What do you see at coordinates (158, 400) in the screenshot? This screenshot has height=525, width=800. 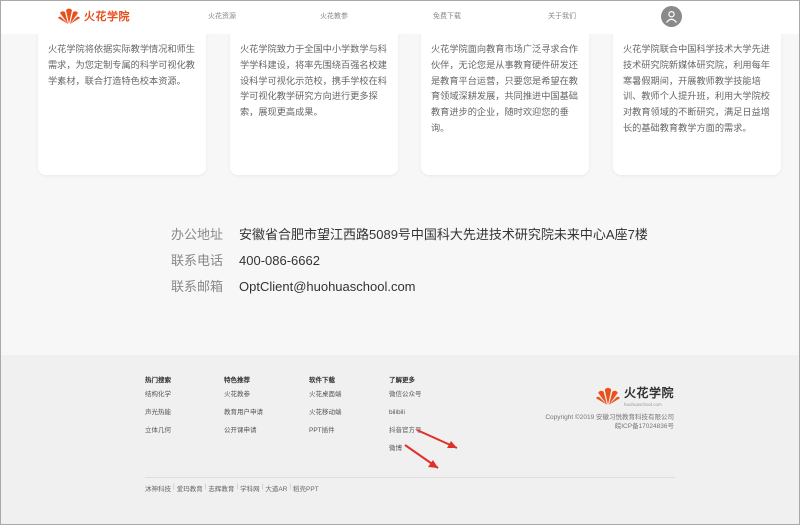 I see `footer-link: 结构化学` at bounding box center [158, 400].